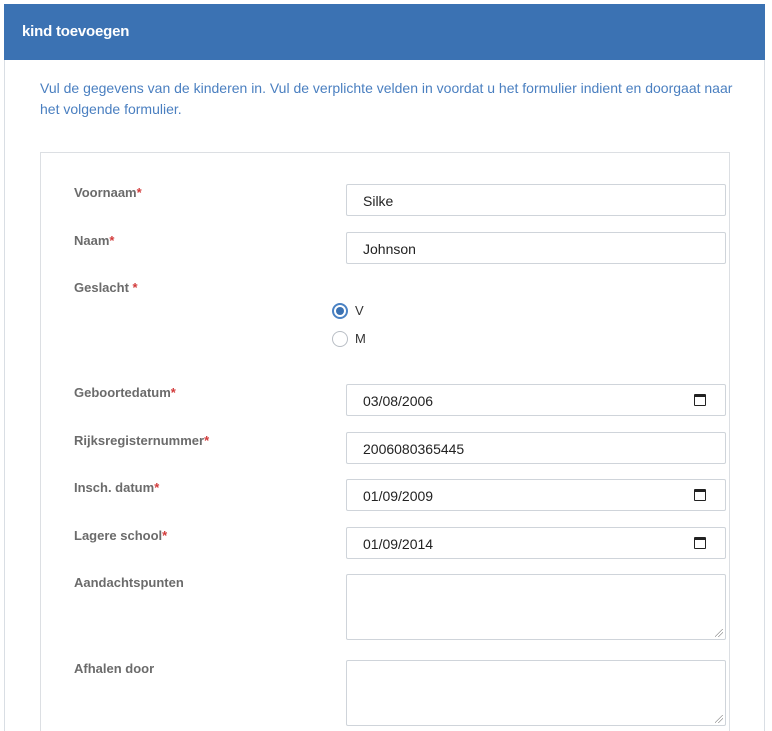  Describe the element at coordinates (94, 240) in the screenshot. I see `naam-label: Naam*` at that location.